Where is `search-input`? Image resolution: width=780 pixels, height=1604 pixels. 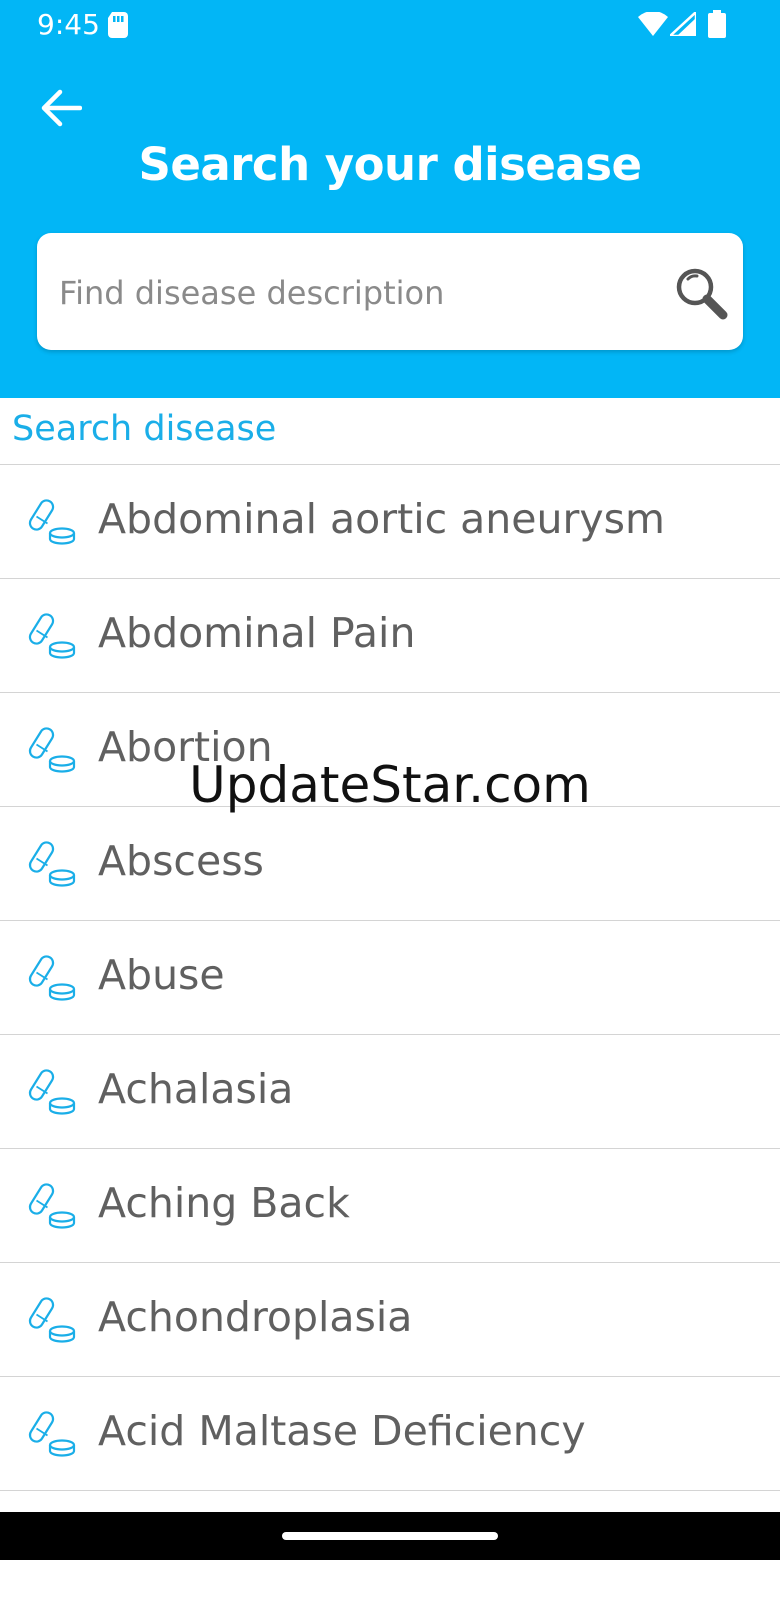 search-input is located at coordinates (359, 292).